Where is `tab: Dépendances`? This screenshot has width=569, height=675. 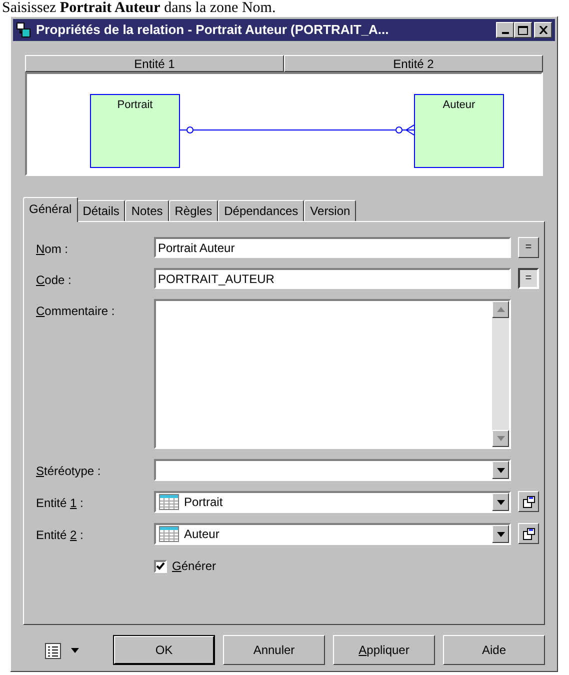
tab: Dépendances is located at coordinates (261, 210).